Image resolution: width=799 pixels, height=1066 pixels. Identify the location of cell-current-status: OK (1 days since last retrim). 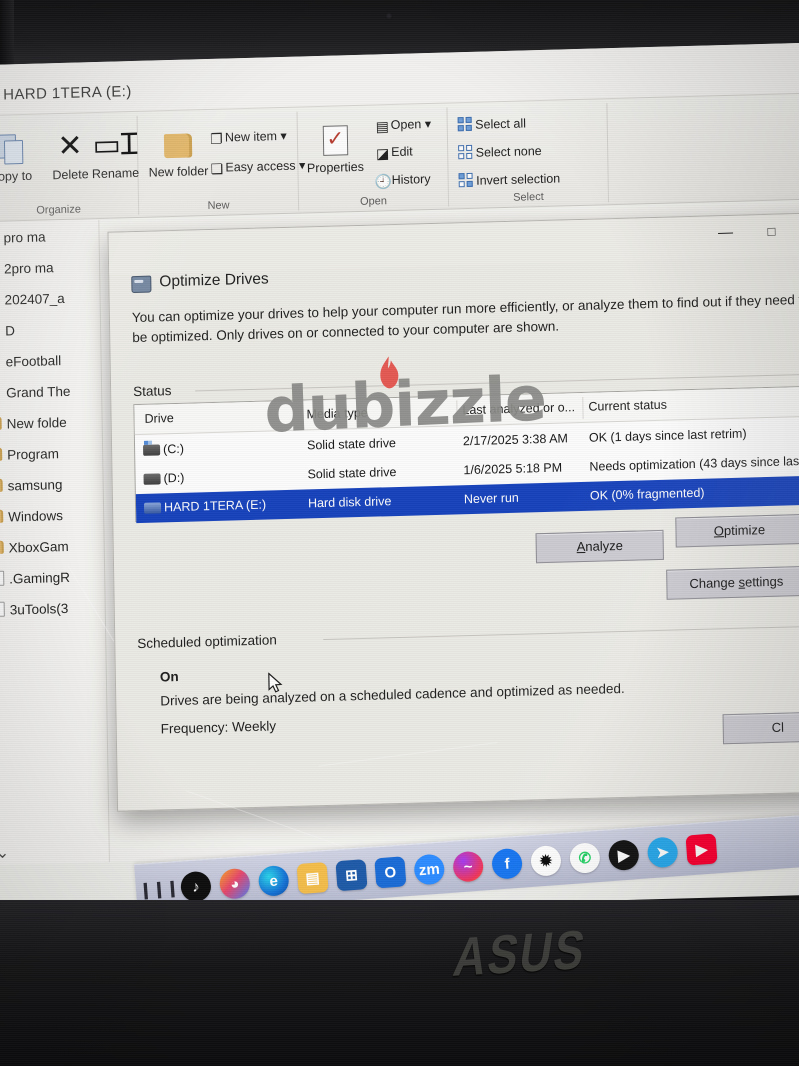
(667, 435).